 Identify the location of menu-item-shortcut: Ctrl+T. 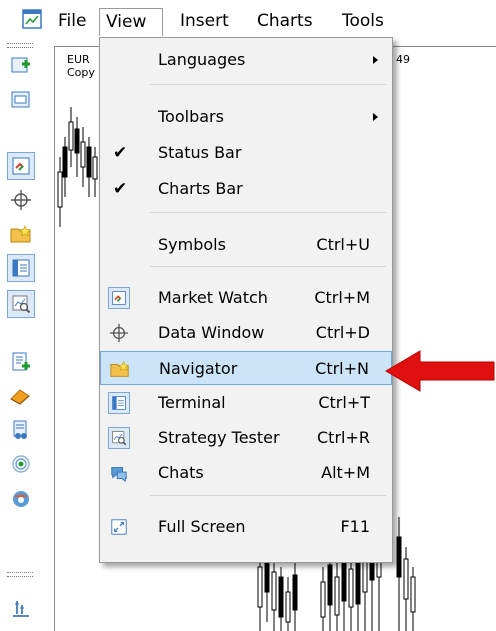
(344, 402).